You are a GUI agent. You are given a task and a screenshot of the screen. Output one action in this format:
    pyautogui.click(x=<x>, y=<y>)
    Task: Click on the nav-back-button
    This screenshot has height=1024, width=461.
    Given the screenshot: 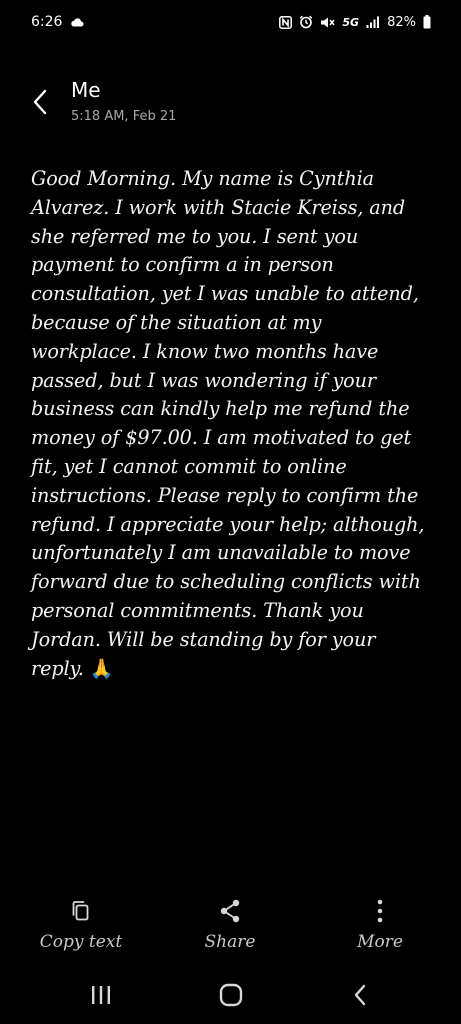 What is the action you would take?
    pyautogui.click(x=360, y=995)
    